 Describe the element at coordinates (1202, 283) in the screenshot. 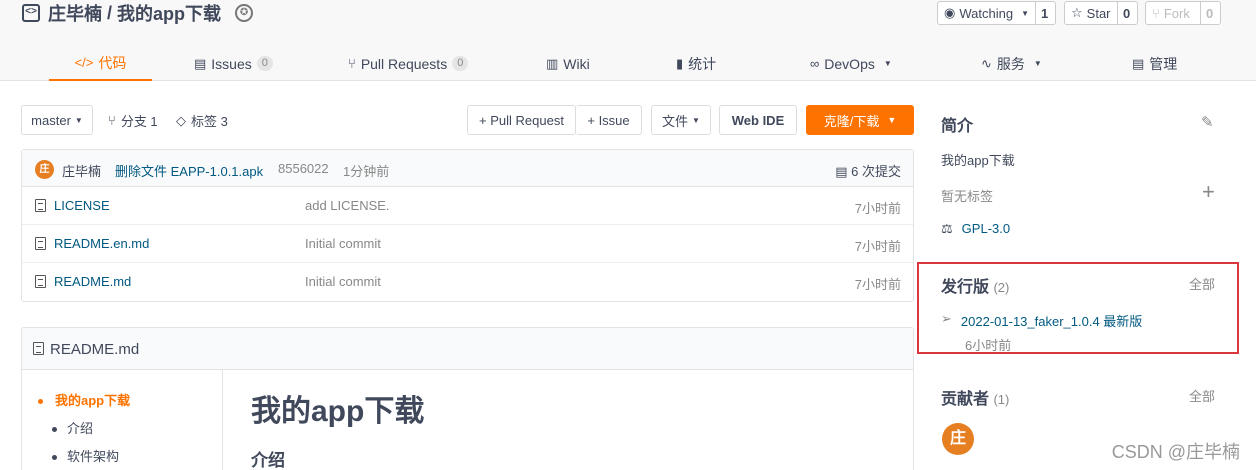

I see `releases-all-link: 全部` at that location.